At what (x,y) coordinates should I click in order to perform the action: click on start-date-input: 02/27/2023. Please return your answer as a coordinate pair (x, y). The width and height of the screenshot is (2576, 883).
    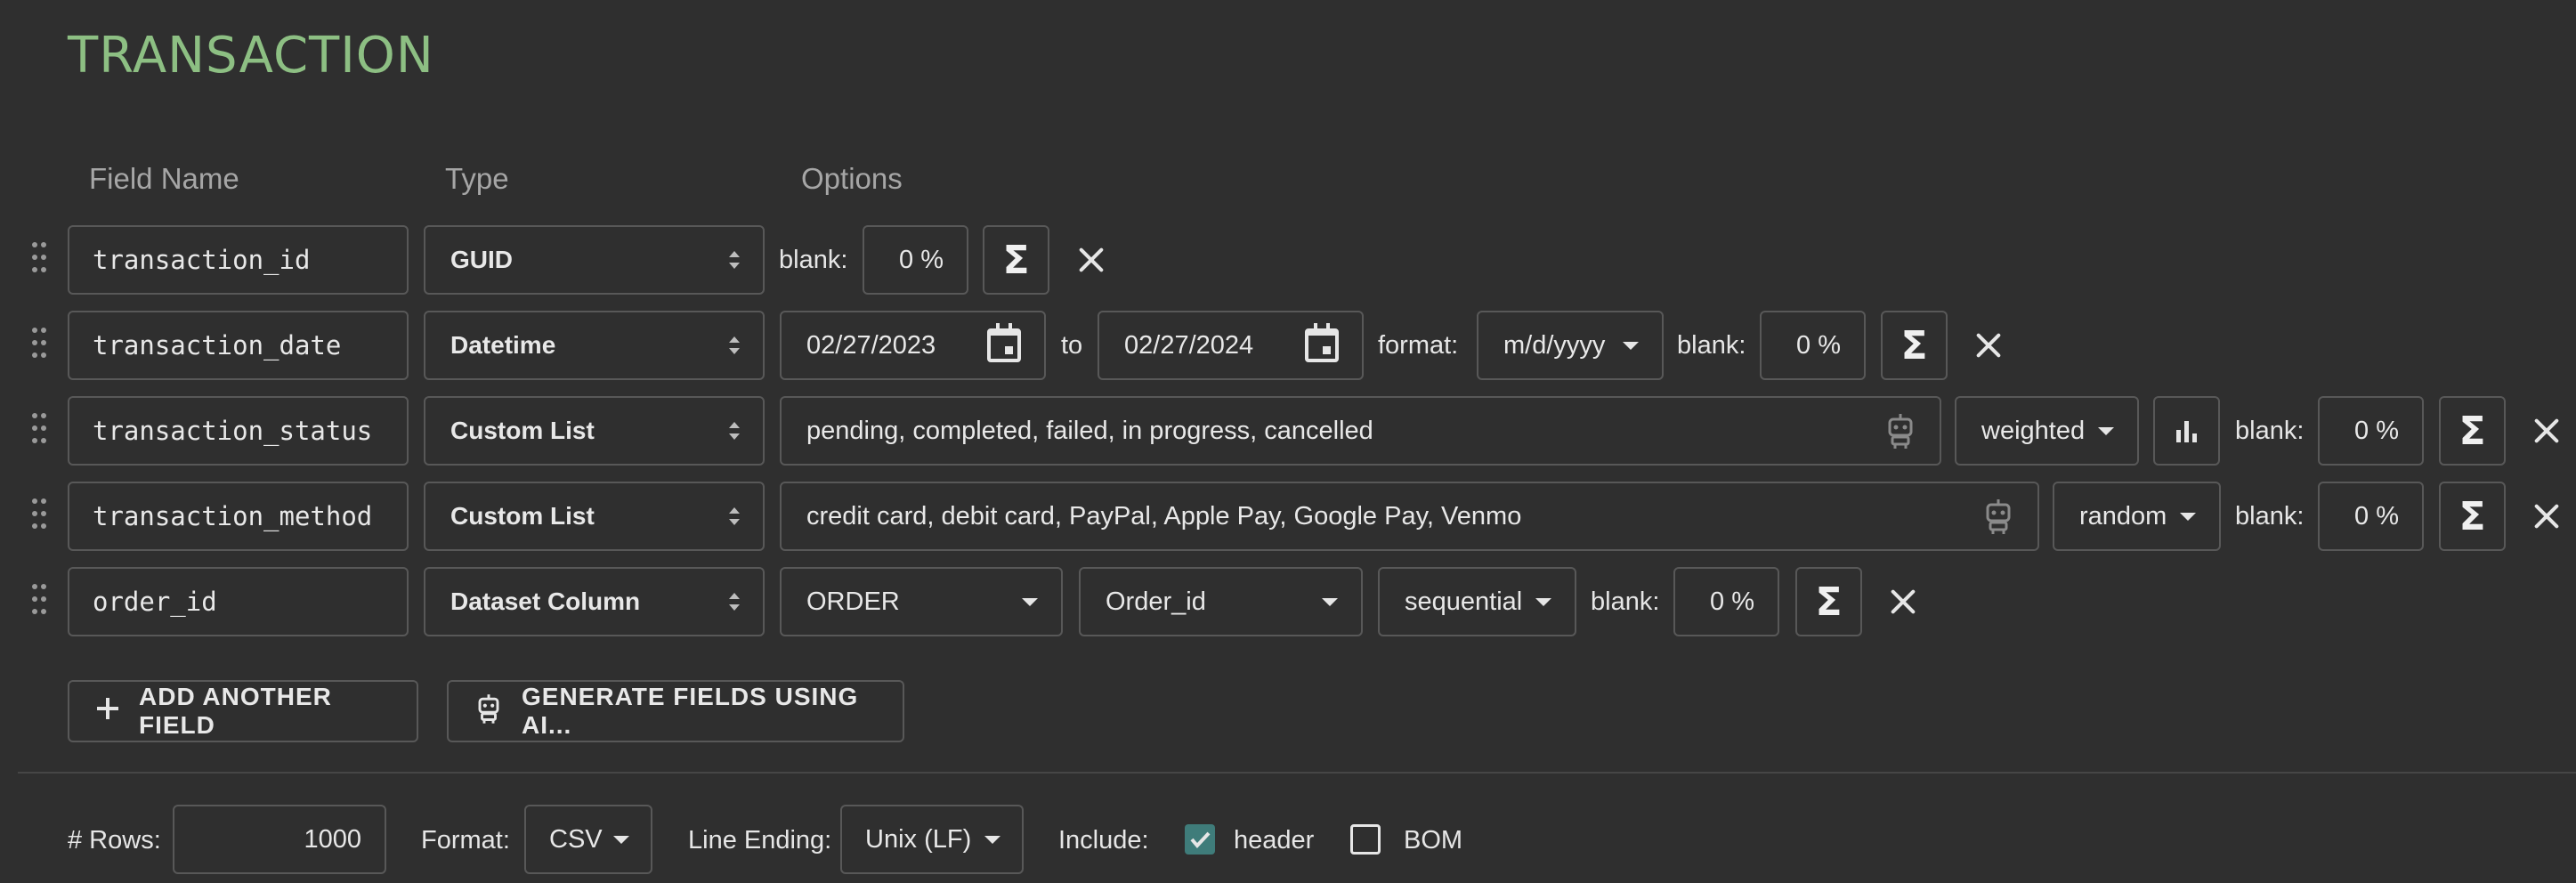
    Looking at the image, I should click on (913, 346).